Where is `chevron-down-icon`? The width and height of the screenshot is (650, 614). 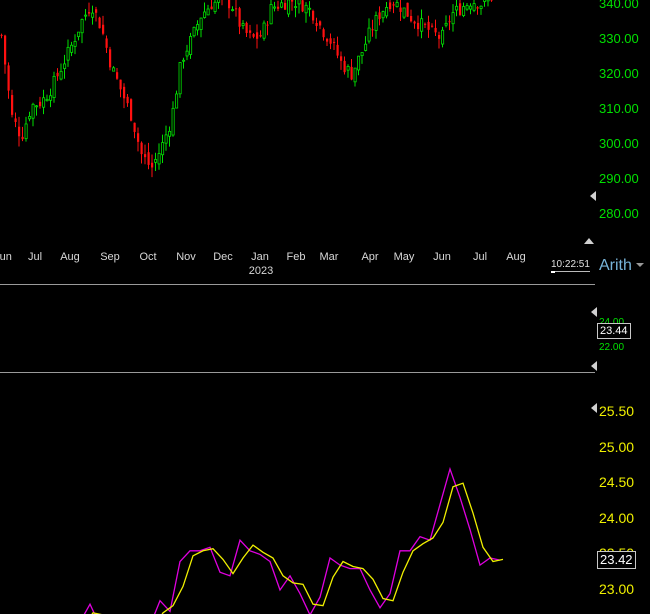
chevron-down-icon is located at coordinates (640, 265).